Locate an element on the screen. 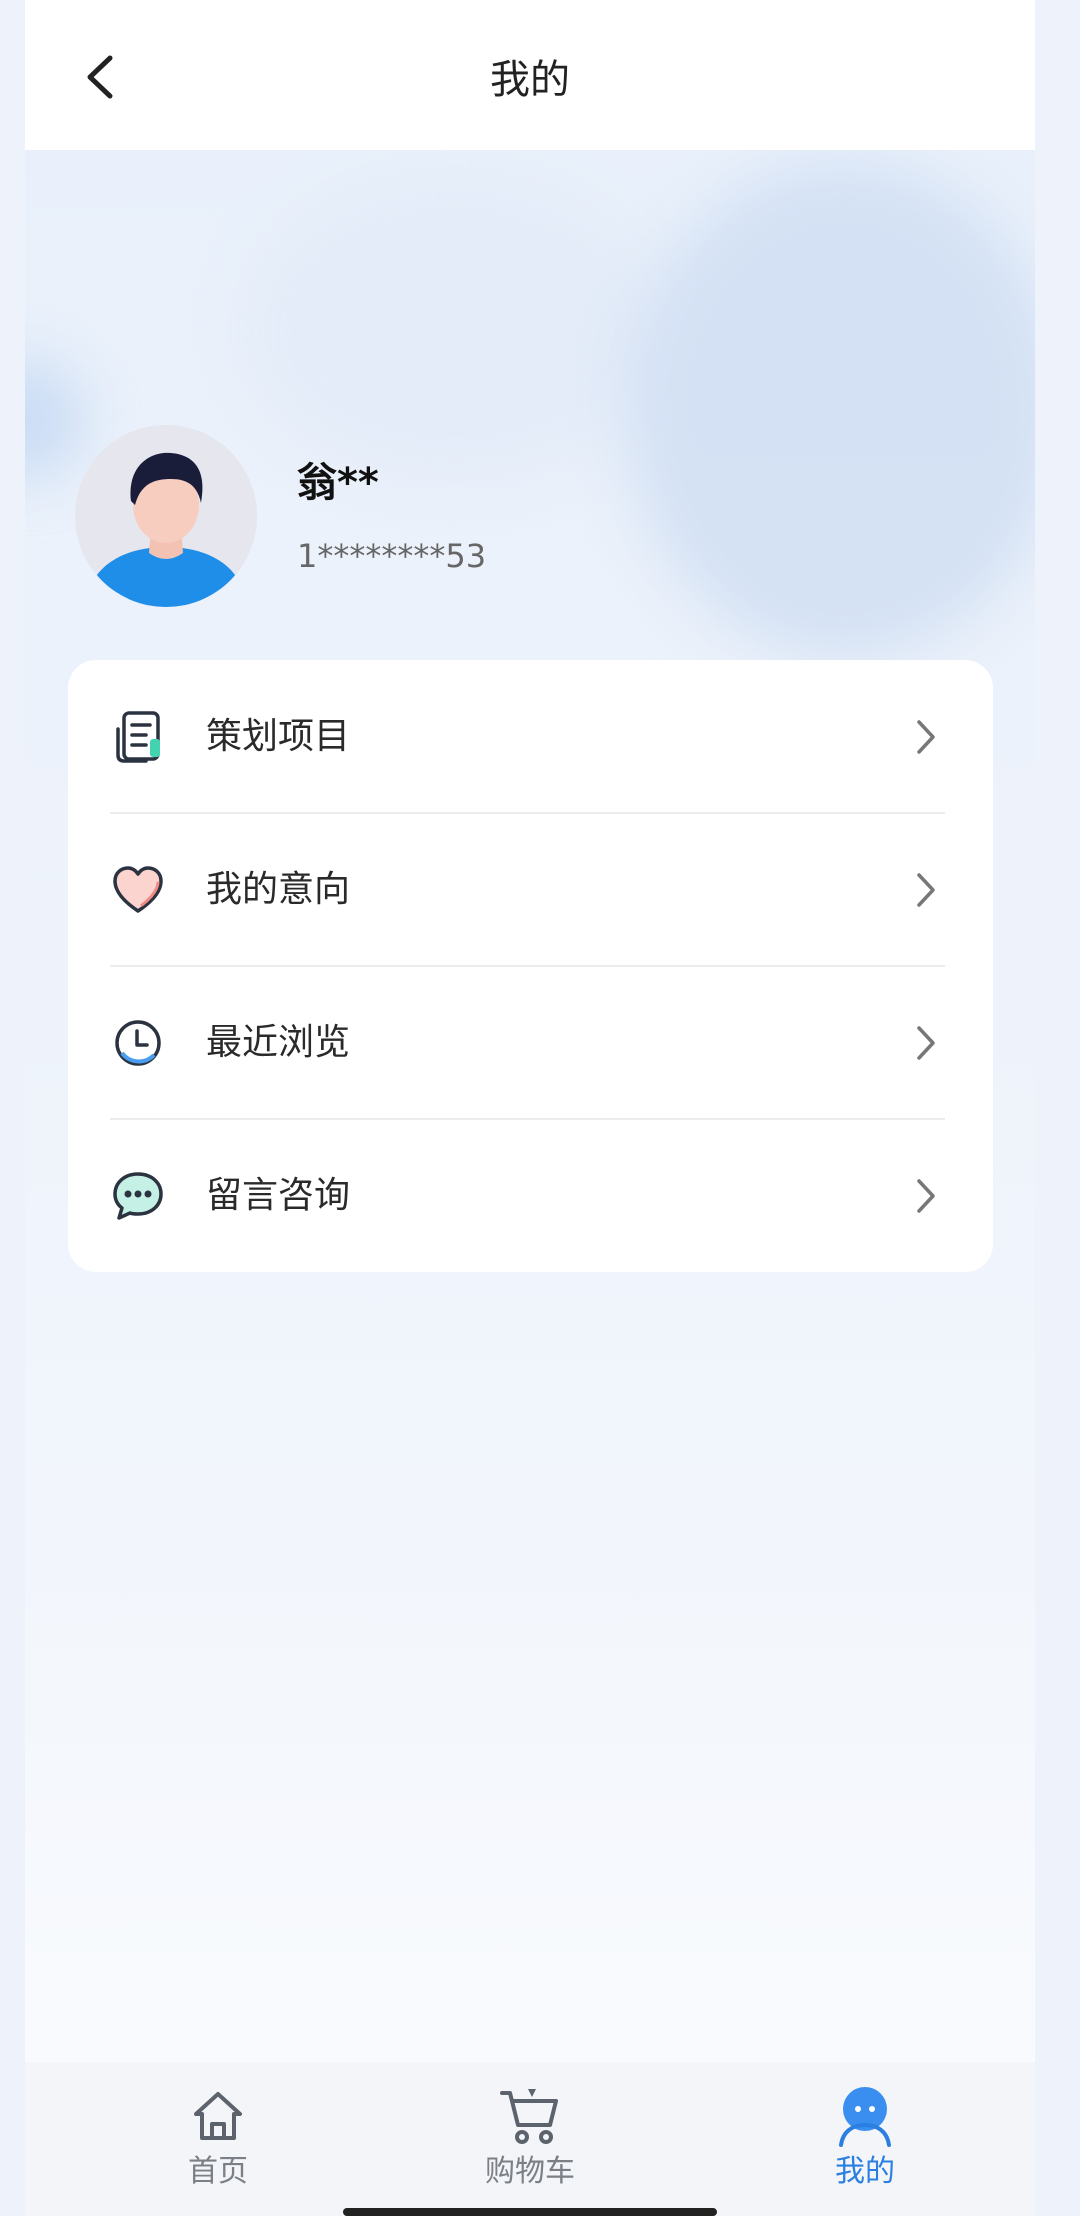  top-nav-bar: 我的 is located at coordinates (530, 75).